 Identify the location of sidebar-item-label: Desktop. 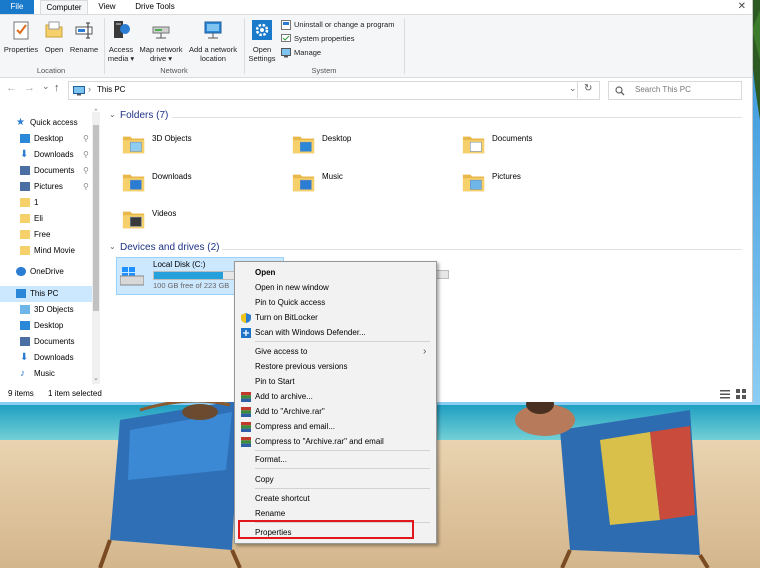
(49, 325).